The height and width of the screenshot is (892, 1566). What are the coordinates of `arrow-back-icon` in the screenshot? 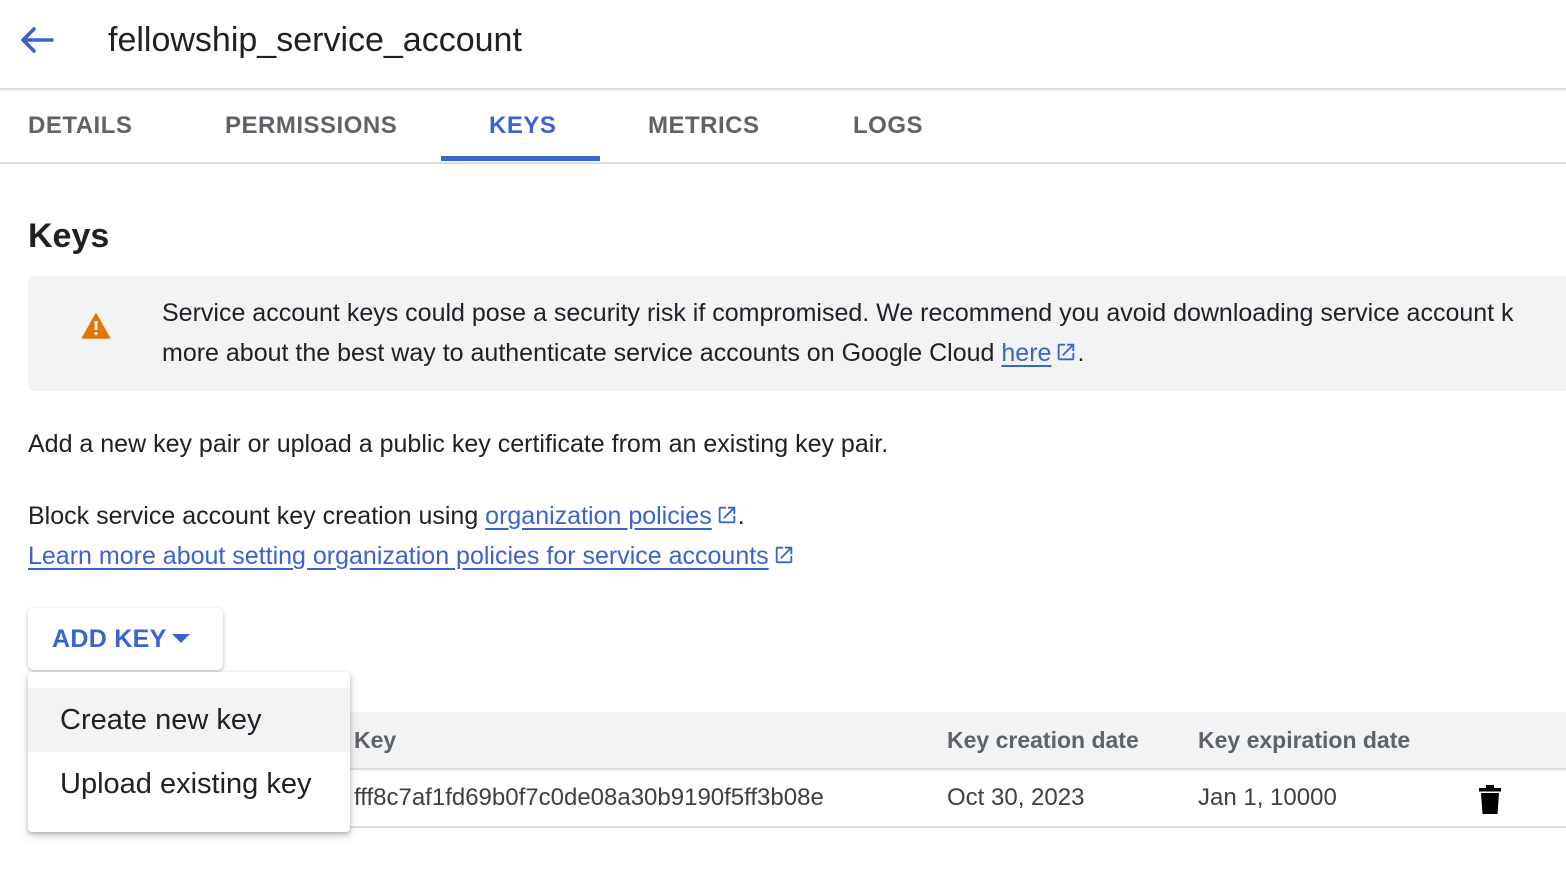 It's located at (37, 40).